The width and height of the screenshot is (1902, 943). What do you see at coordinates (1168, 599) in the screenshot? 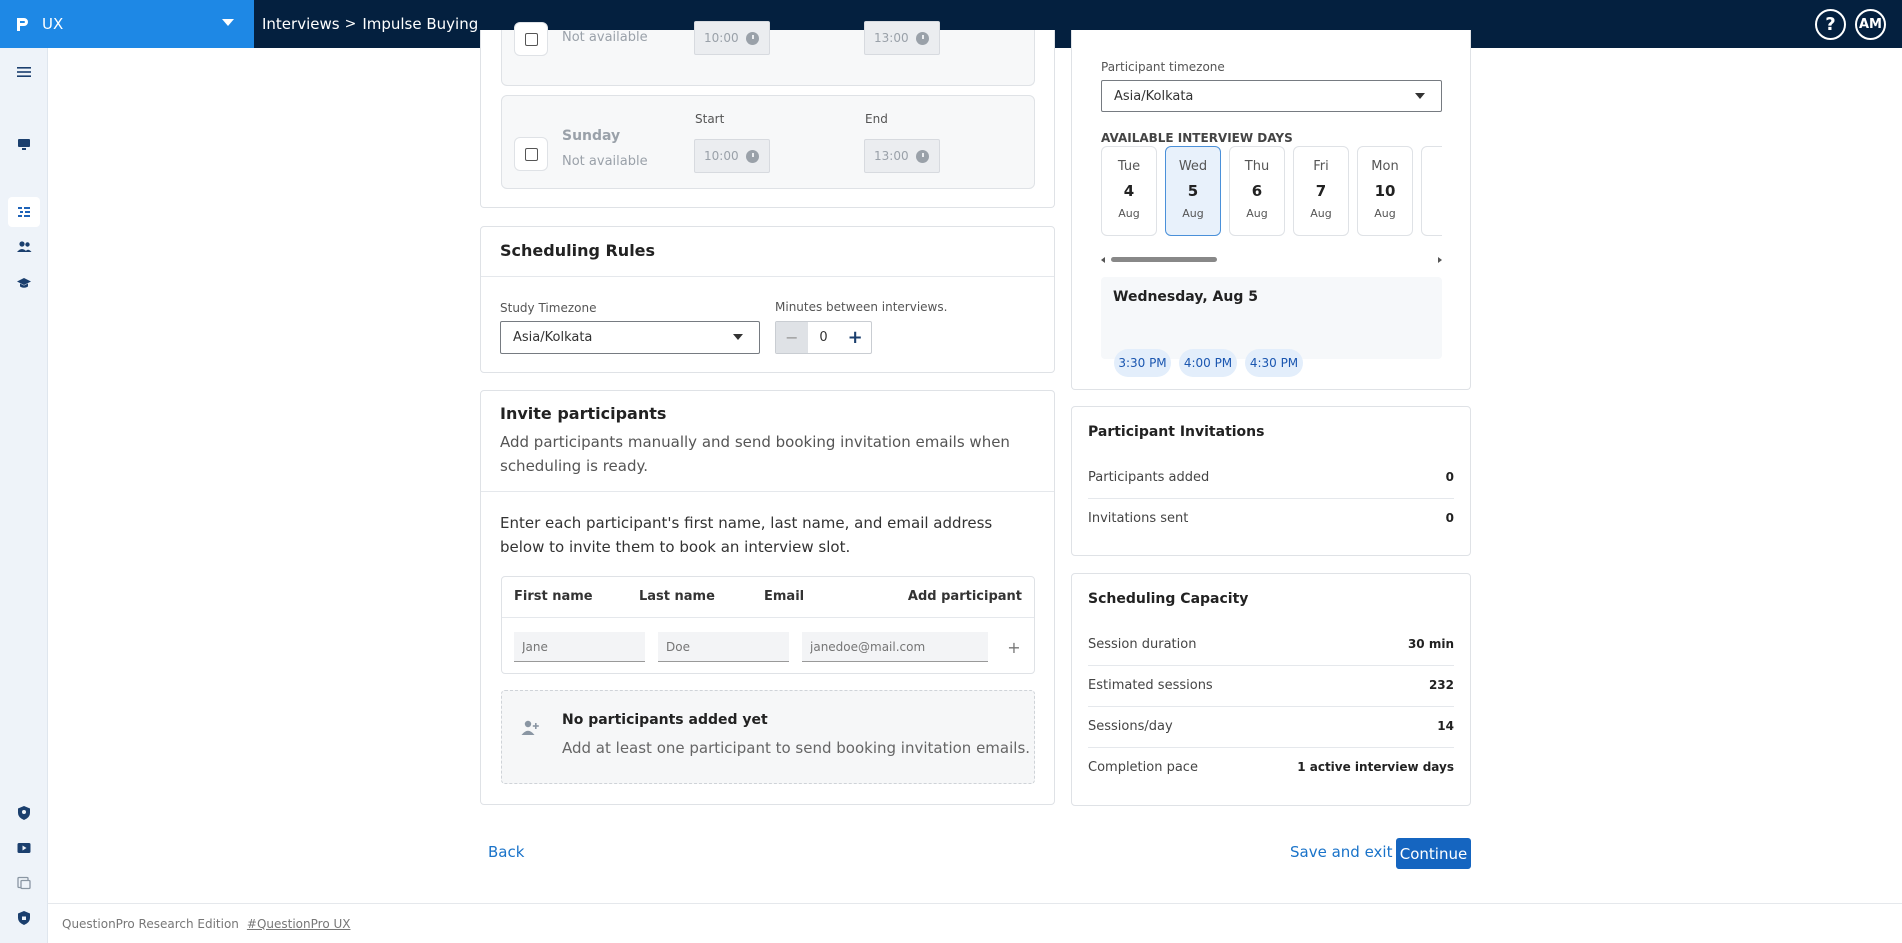
I see `scheduling-capacity-title: Scheduling Capacity` at bounding box center [1168, 599].